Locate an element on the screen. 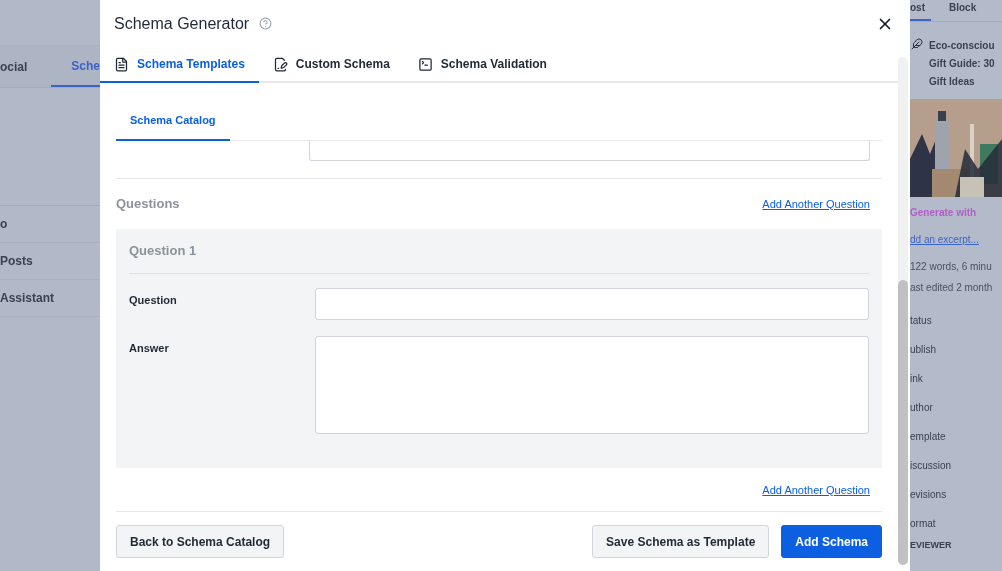 The height and width of the screenshot is (571, 1002). input-field is located at coordinates (589, 151).